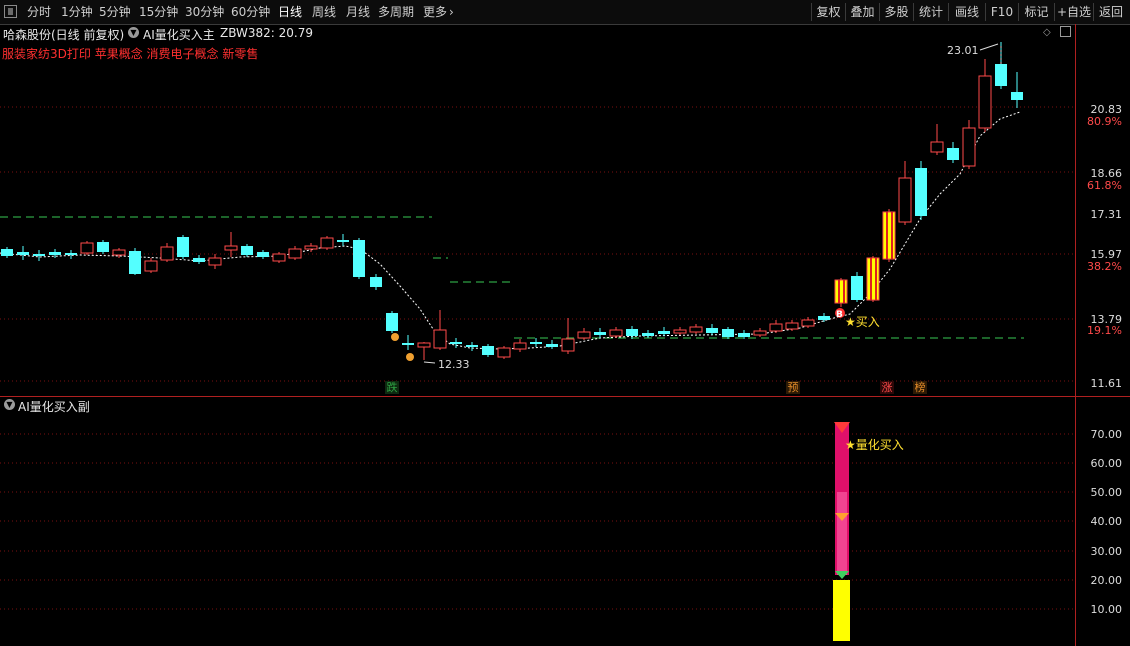 Image resolution: width=1130 pixels, height=646 pixels. I want to click on high-marker: 23.01, so click(974, 53).